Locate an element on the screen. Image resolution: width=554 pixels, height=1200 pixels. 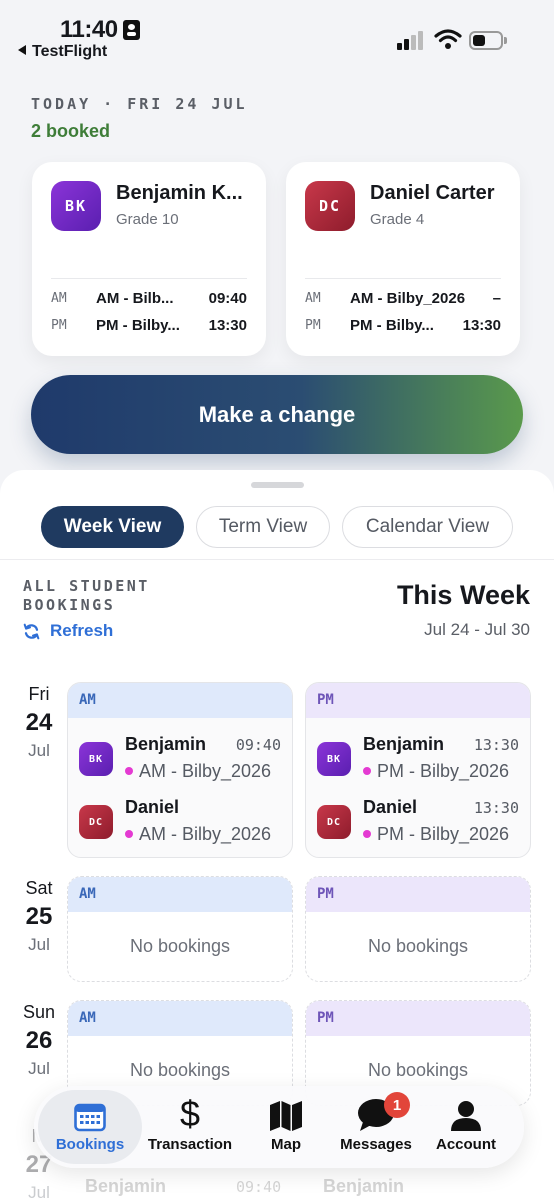
am-time: 09:40 is located at coordinates (227, 298).